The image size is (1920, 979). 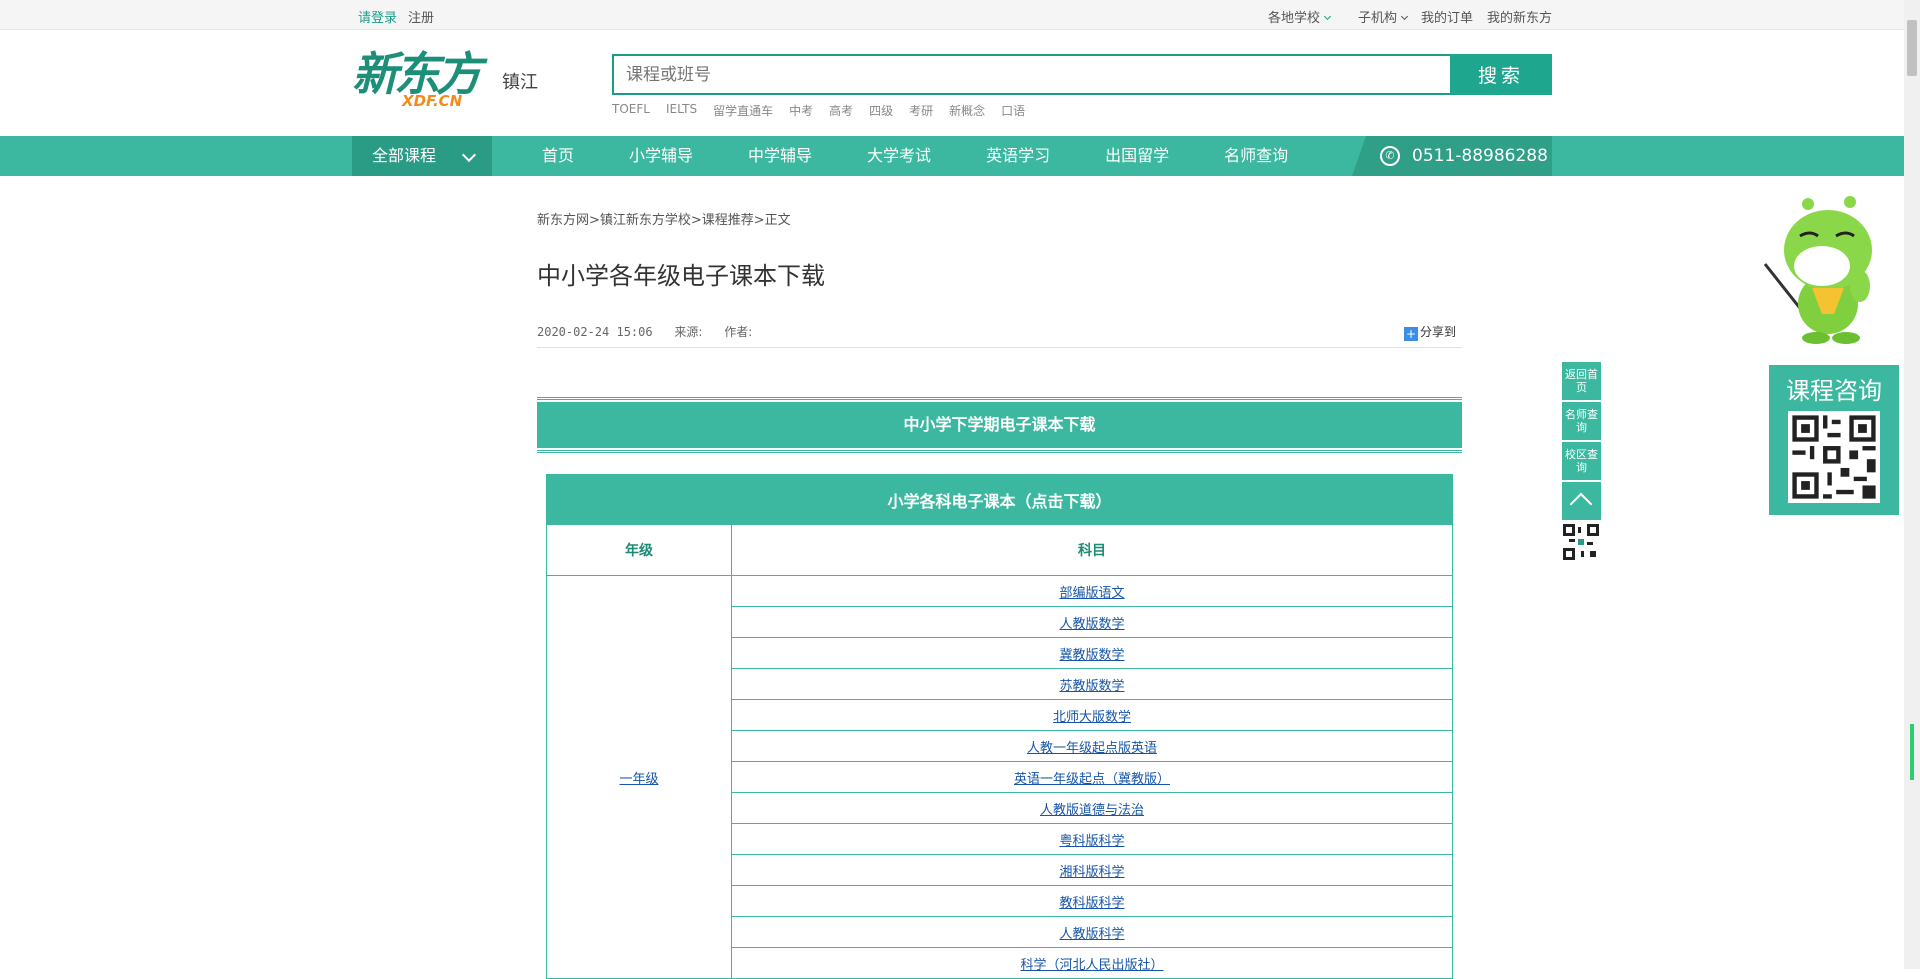 I want to click on hotword-link: TOEFL, so click(x=631, y=110).